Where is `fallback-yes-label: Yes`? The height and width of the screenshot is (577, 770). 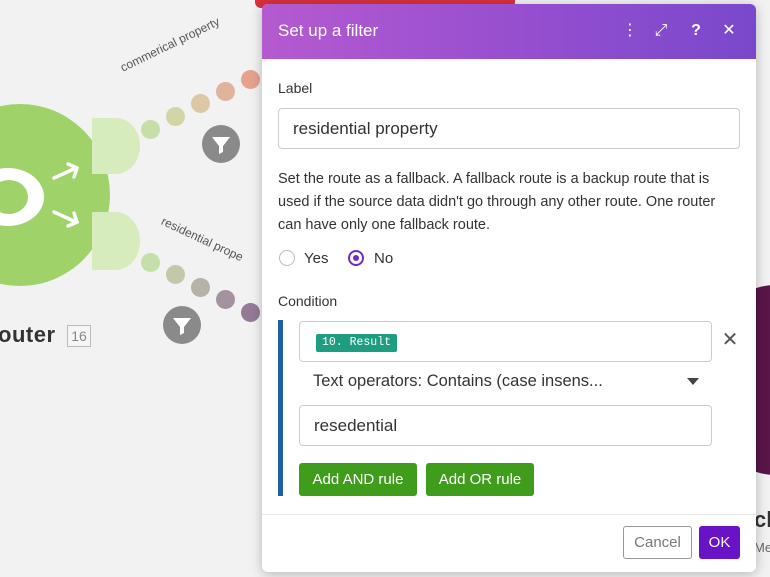
fallback-yes-label: Yes is located at coordinates (316, 258).